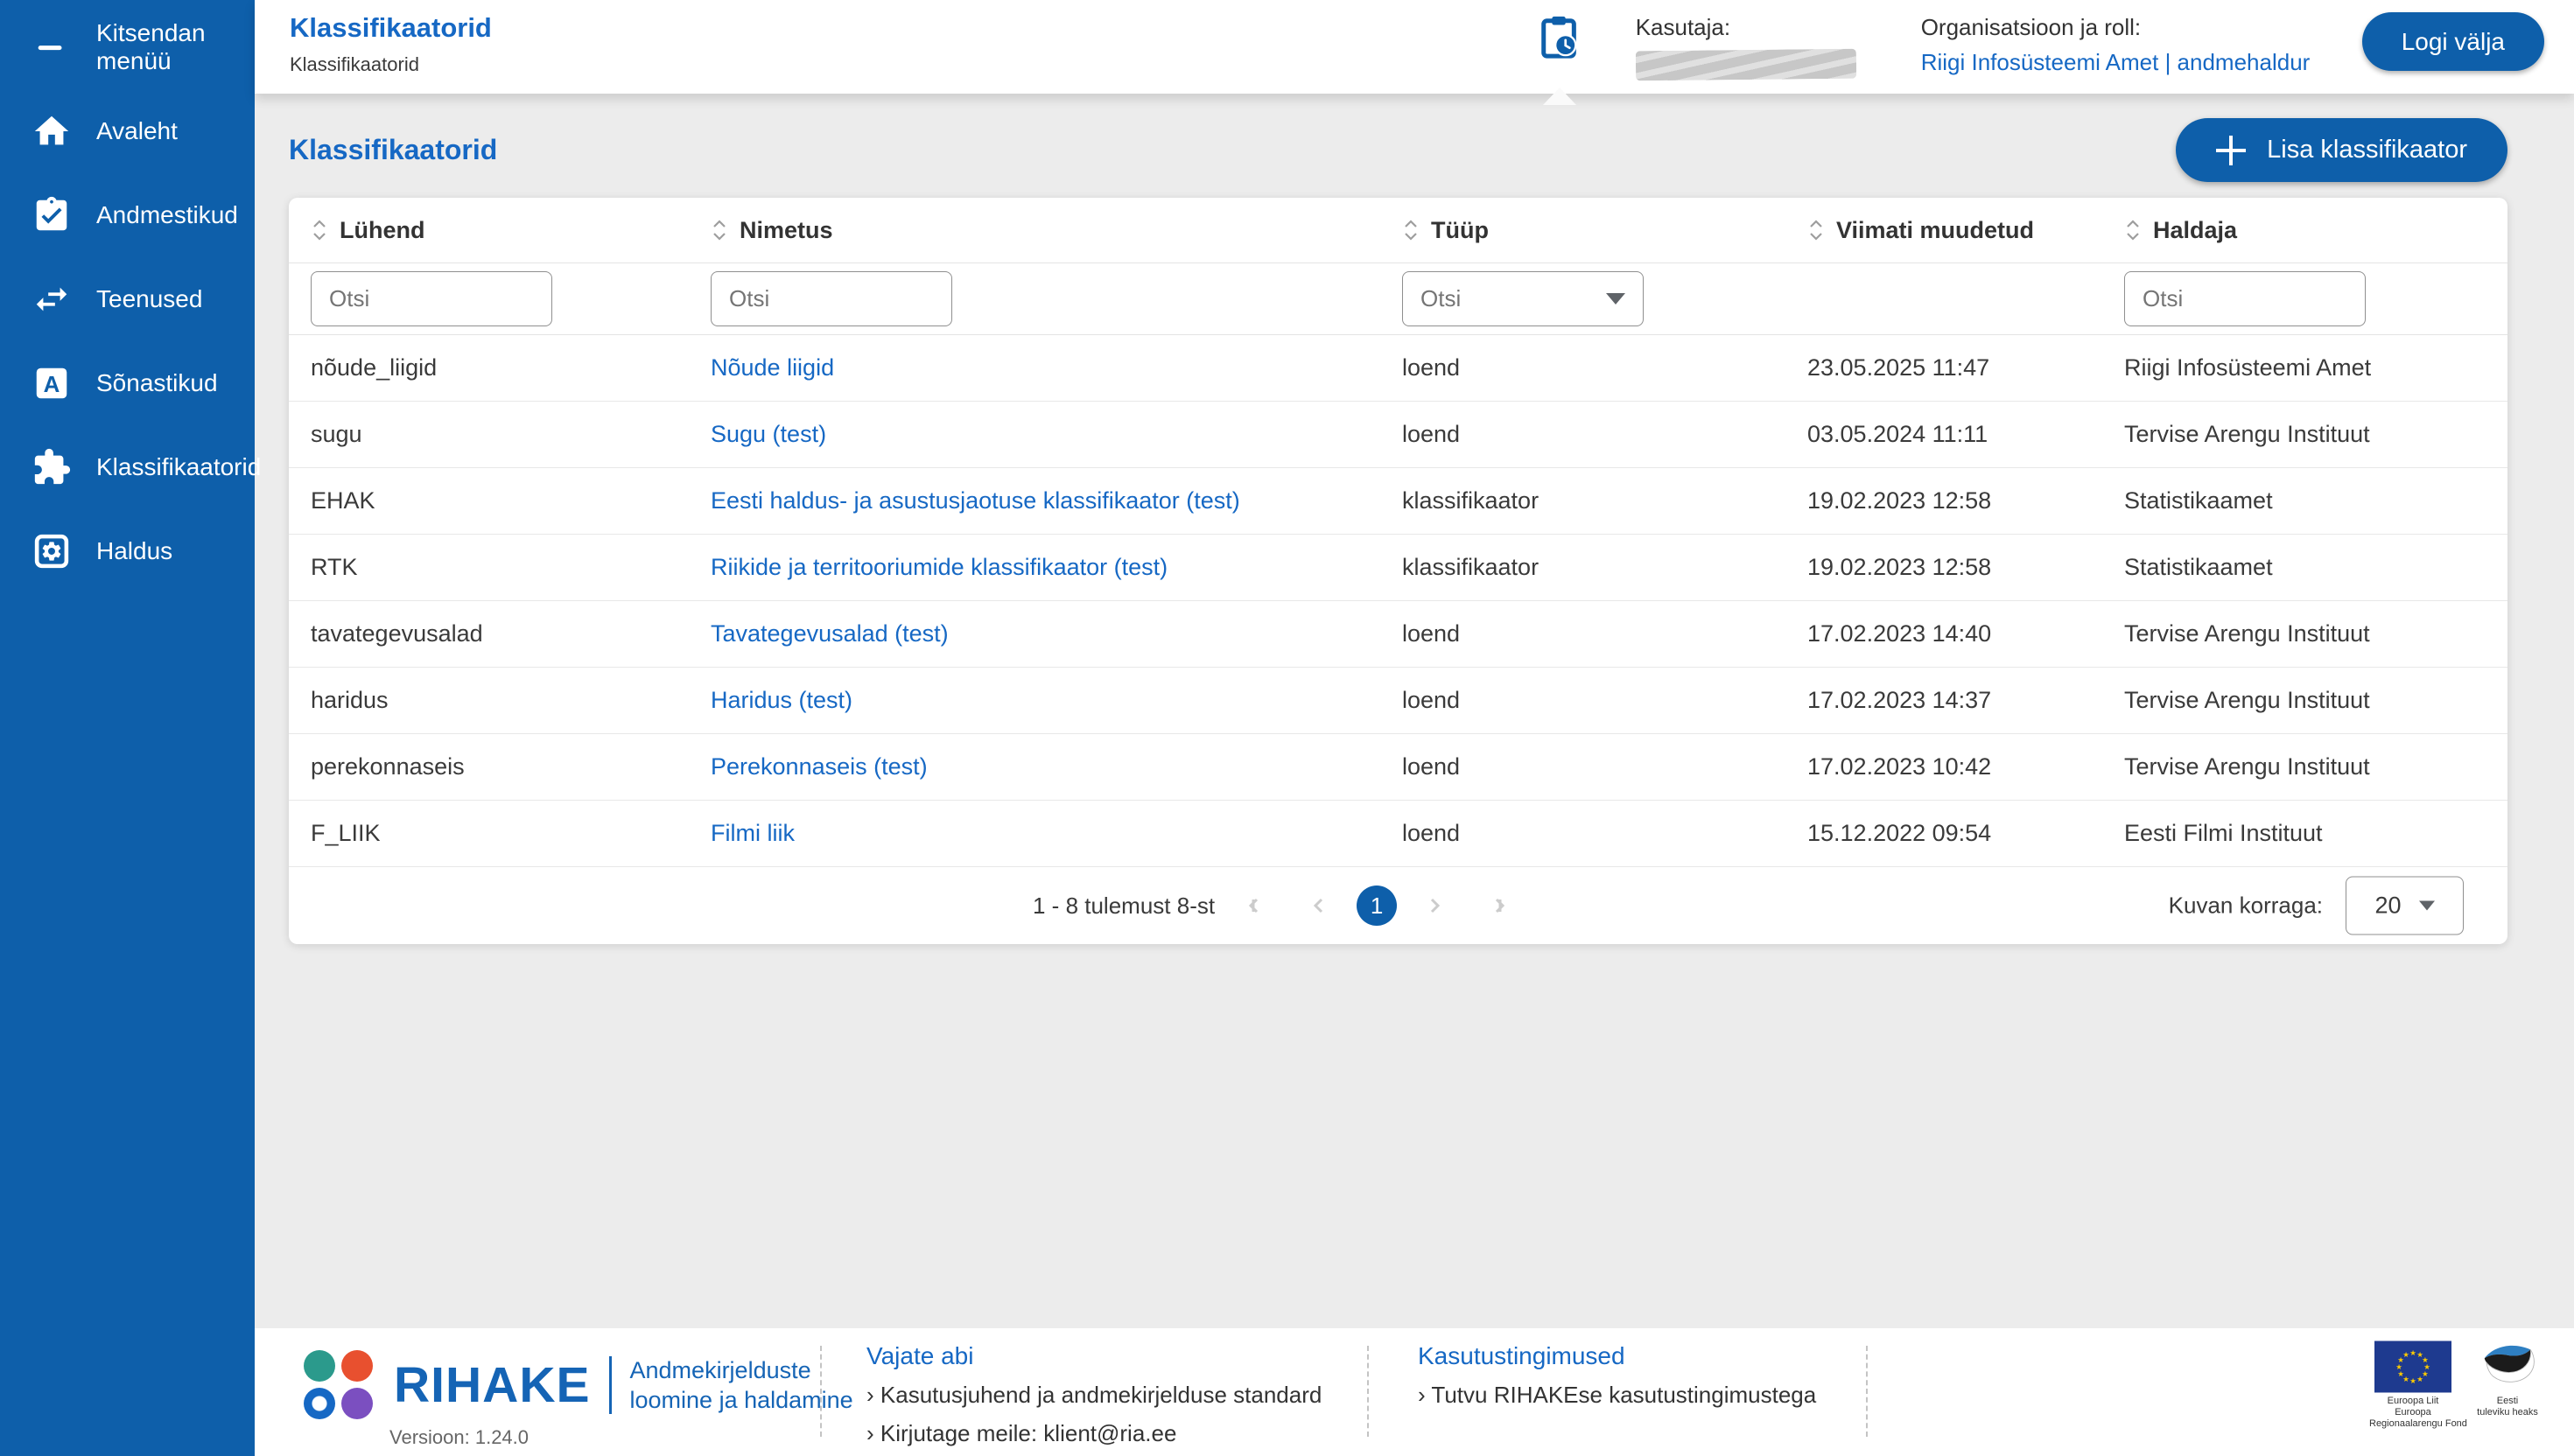 Image resolution: width=2574 pixels, height=1456 pixels. What do you see at coordinates (2508, 1412) in the screenshot?
I see `estonia-caption-line: tuleviku heaks` at bounding box center [2508, 1412].